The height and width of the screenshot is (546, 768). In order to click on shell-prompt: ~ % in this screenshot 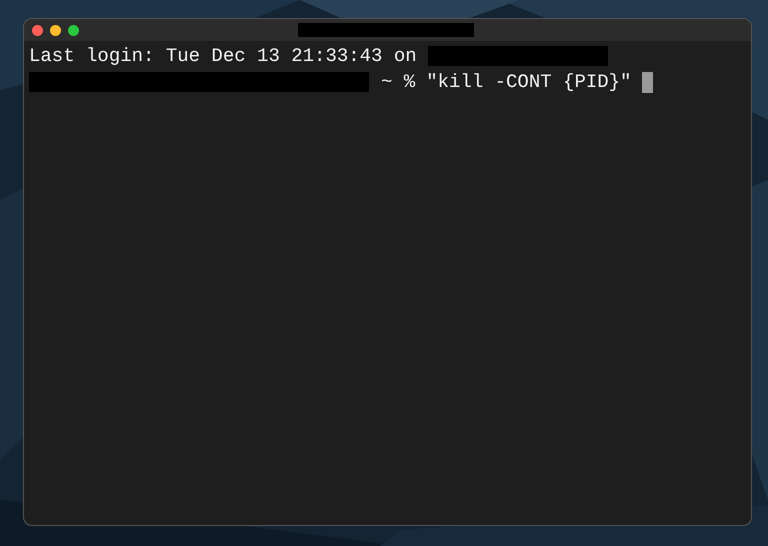, I will do `click(398, 82)`.